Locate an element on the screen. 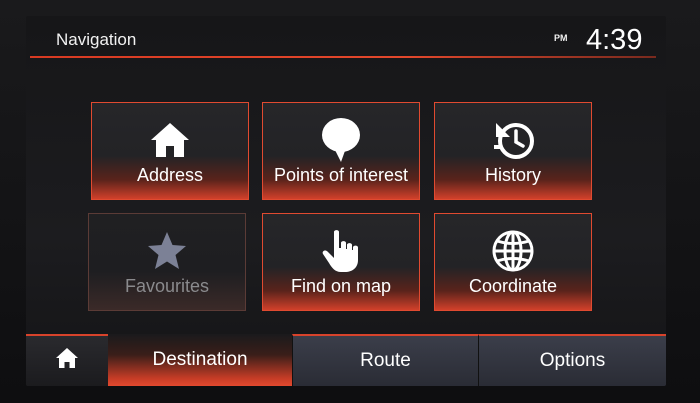  tab-home is located at coordinates (67, 360).